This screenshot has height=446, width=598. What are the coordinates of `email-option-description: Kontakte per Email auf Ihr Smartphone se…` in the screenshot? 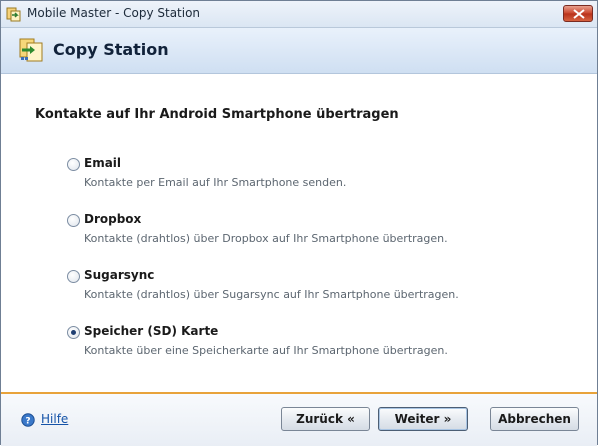 It's located at (215, 182).